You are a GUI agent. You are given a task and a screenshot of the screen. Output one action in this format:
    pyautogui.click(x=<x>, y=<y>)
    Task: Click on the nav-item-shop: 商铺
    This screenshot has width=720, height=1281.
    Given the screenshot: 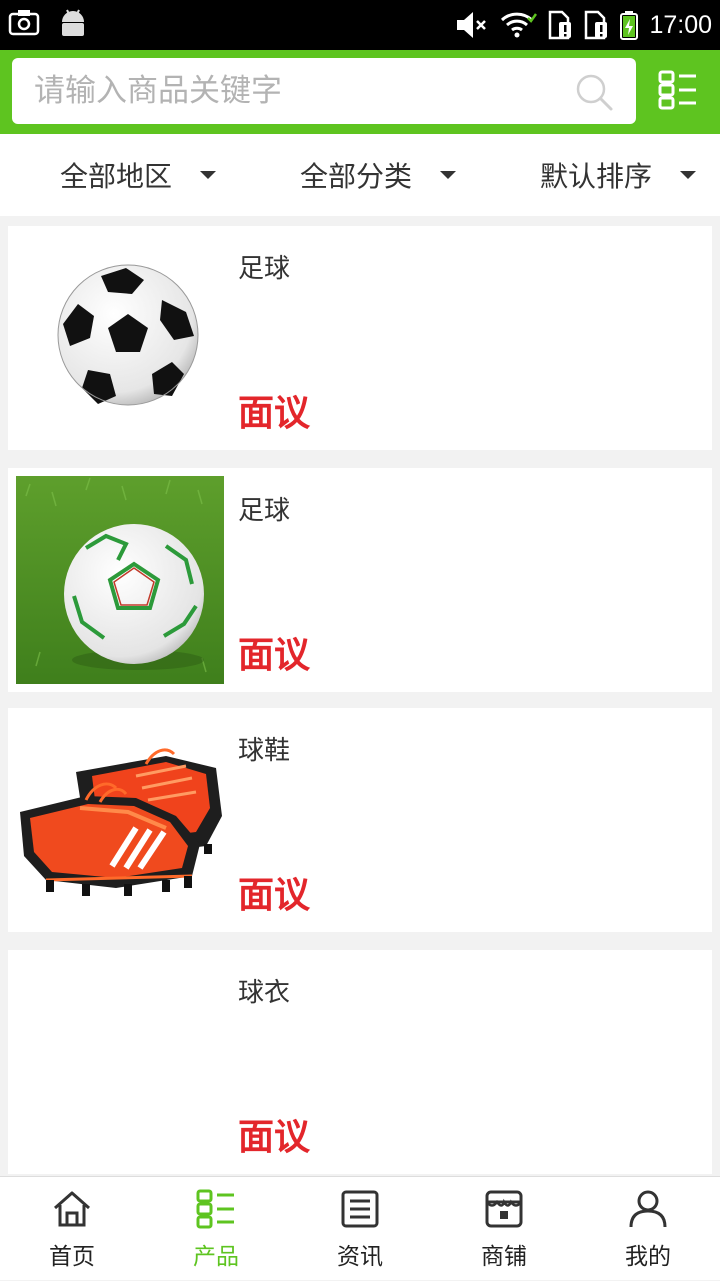 What is the action you would take?
    pyautogui.click(x=504, y=1229)
    